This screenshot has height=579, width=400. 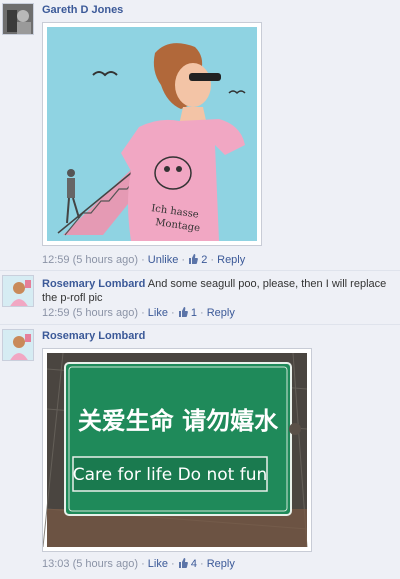 What do you see at coordinates (178, 421) in the screenshot?
I see `sign-chinese-text: 关爱生命 请勿嬉水` at bounding box center [178, 421].